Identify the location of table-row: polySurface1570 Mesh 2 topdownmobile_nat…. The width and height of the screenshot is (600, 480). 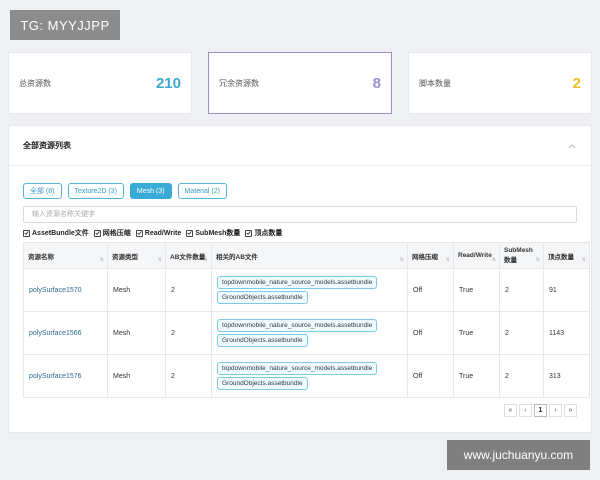
(306, 290).